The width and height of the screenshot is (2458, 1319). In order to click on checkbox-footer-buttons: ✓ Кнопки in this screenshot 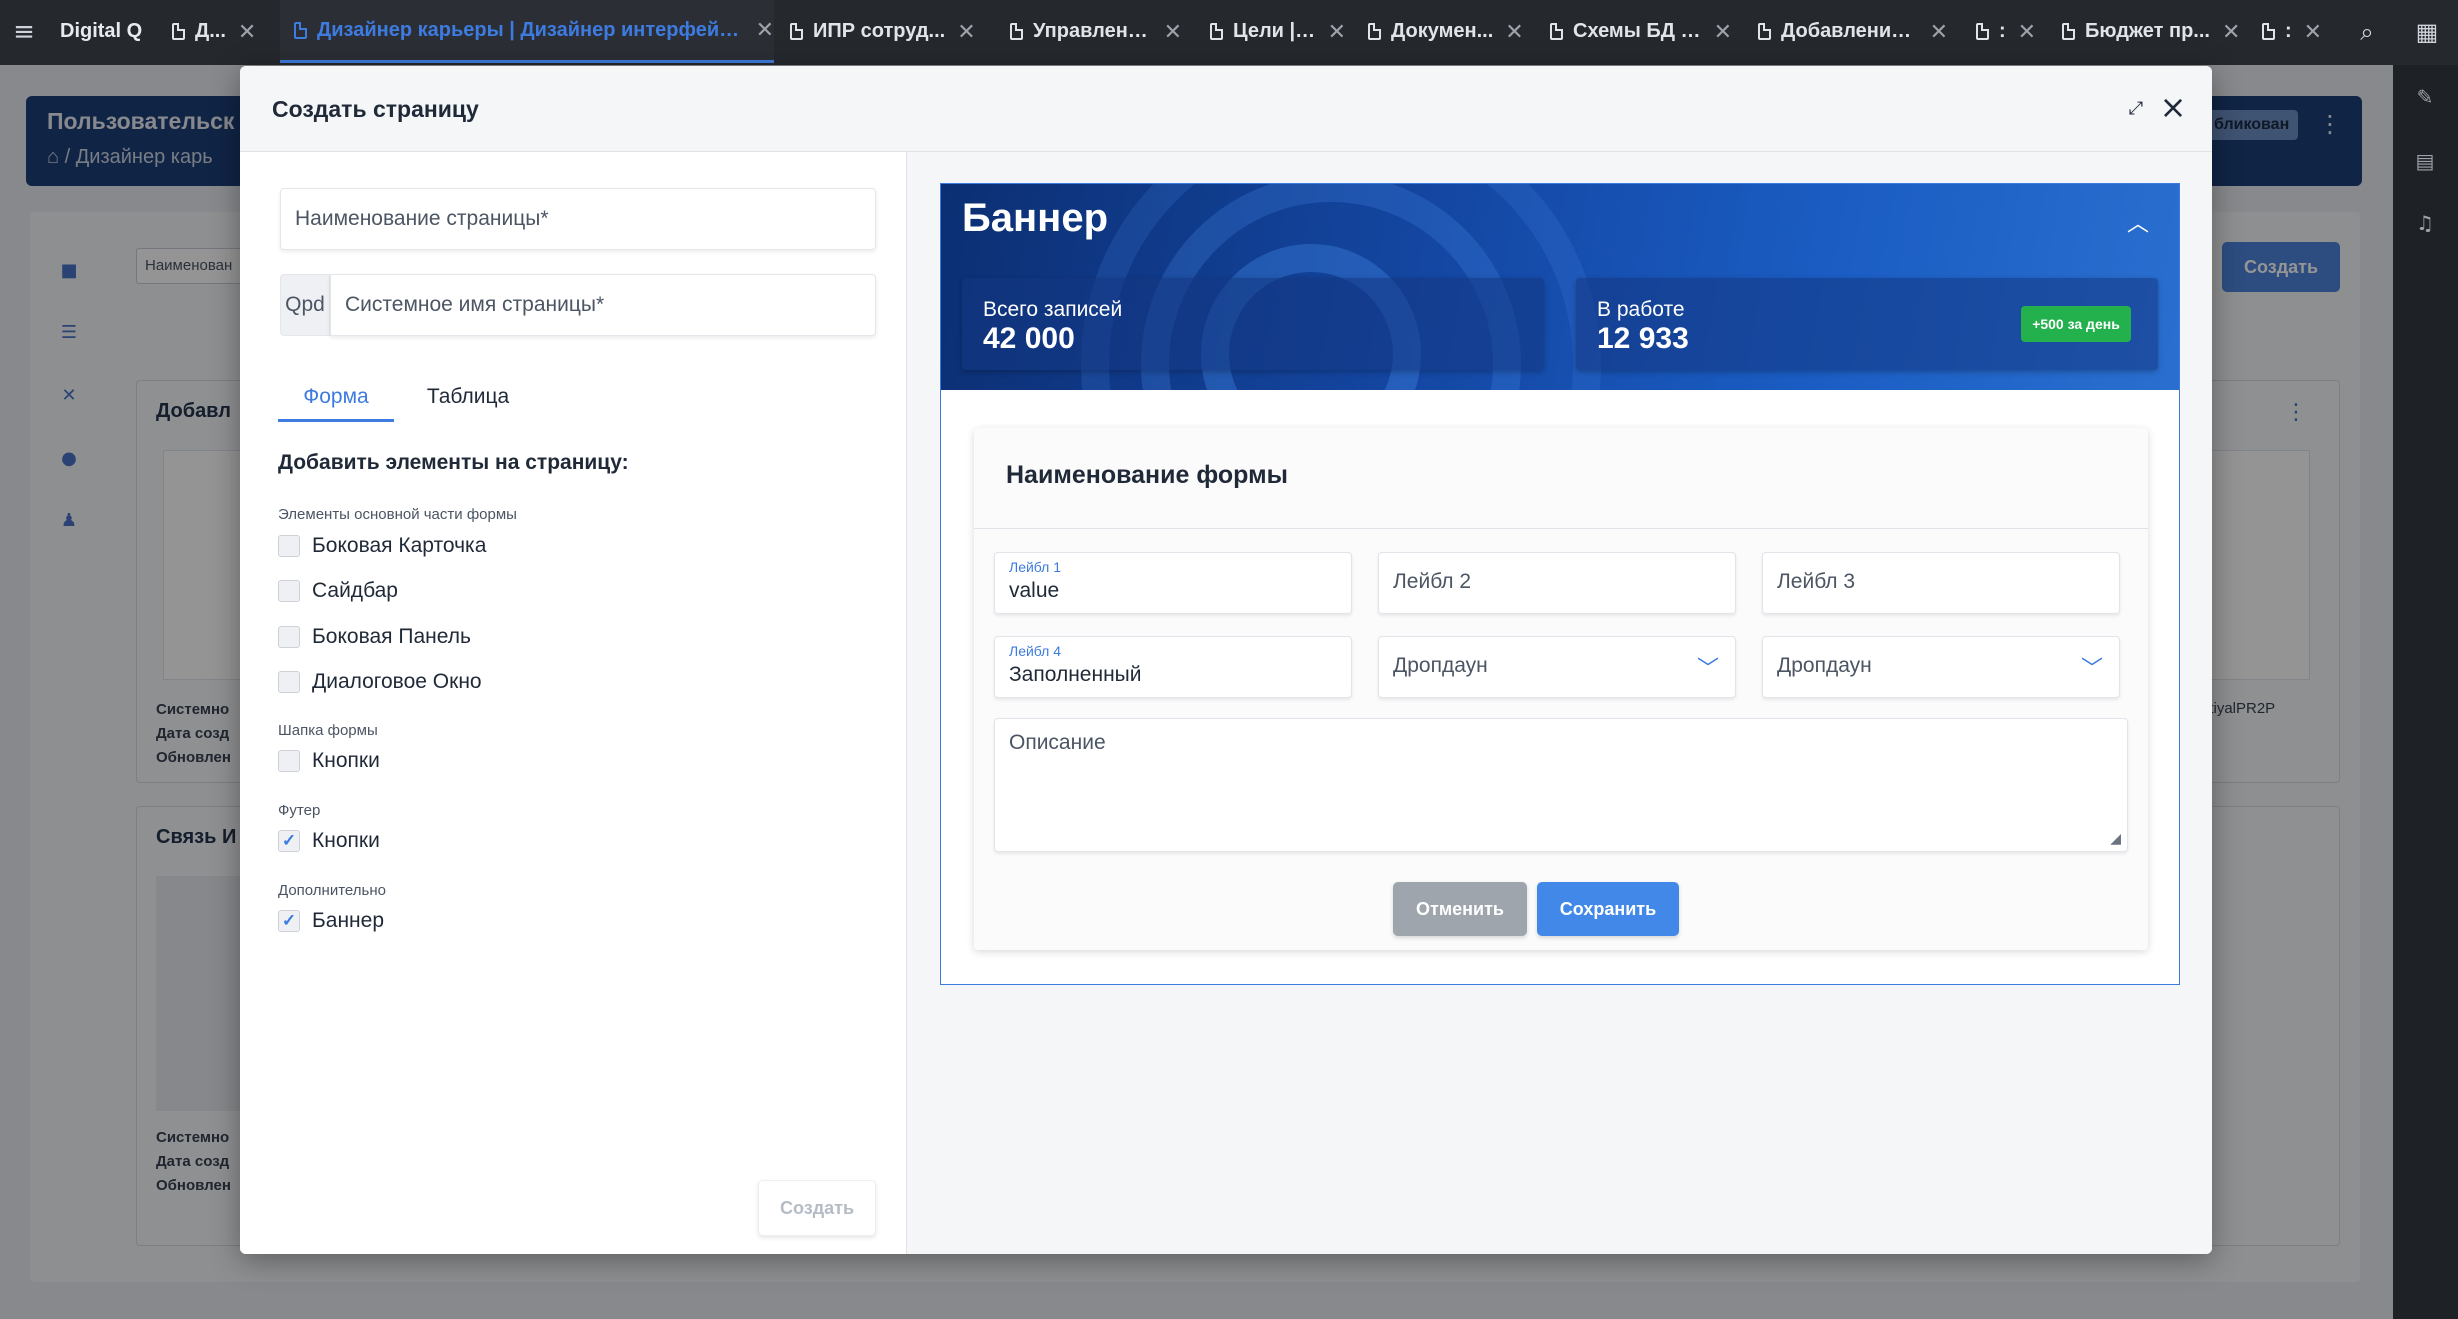, I will do `click(329, 841)`.